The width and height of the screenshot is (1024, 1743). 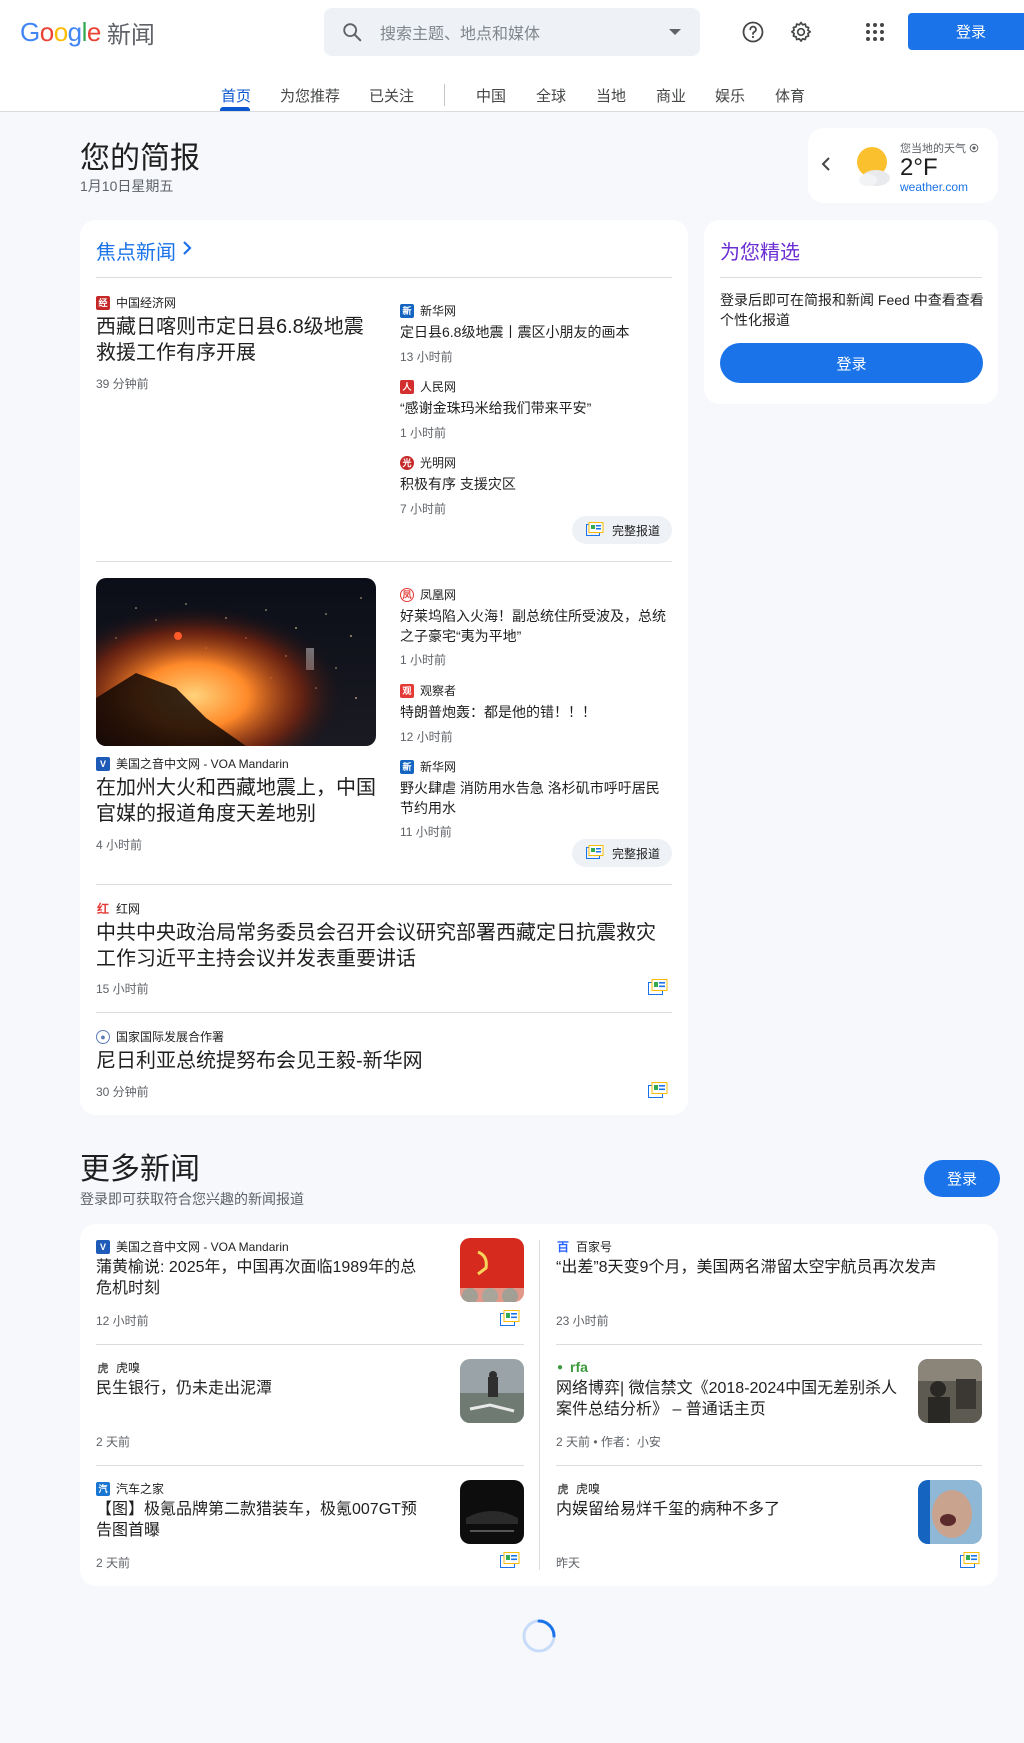 I want to click on help-icon, so click(x=753, y=32).